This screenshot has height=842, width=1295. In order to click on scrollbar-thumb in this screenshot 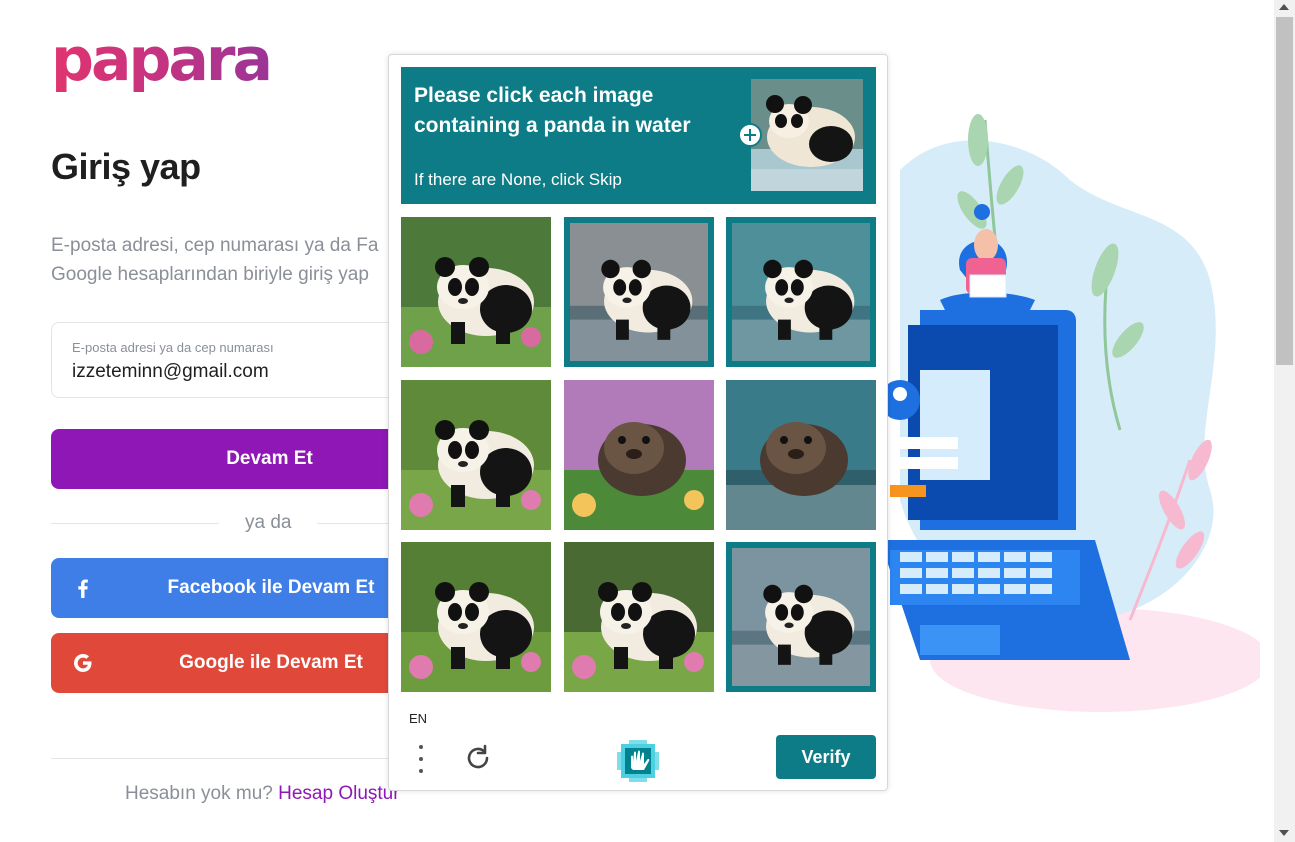, I will do `click(1284, 191)`.